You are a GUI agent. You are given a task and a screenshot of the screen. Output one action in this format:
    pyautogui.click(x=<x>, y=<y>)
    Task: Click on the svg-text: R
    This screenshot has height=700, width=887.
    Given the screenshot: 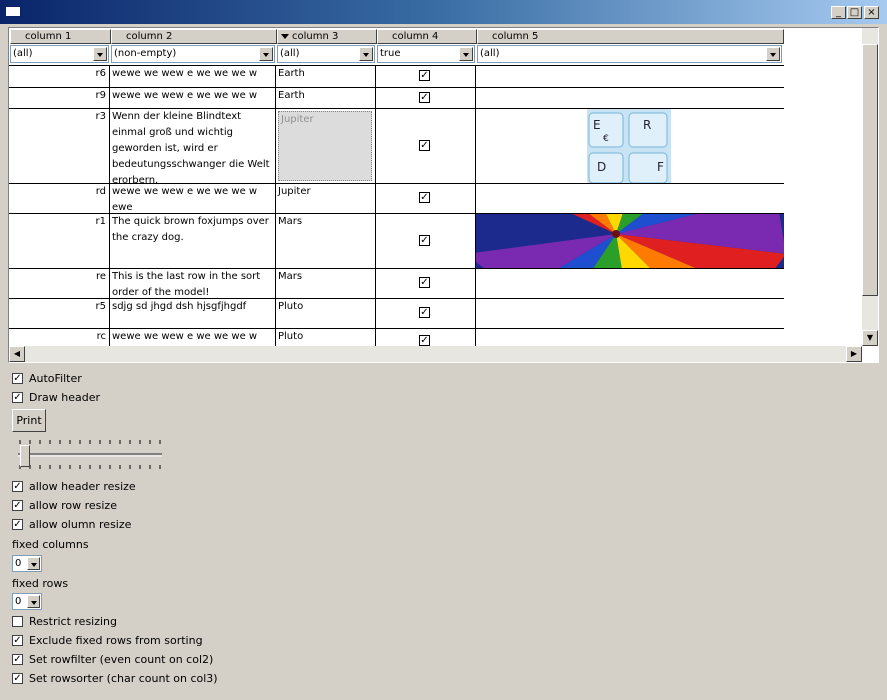 What is the action you would take?
    pyautogui.click(x=647, y=125)
    